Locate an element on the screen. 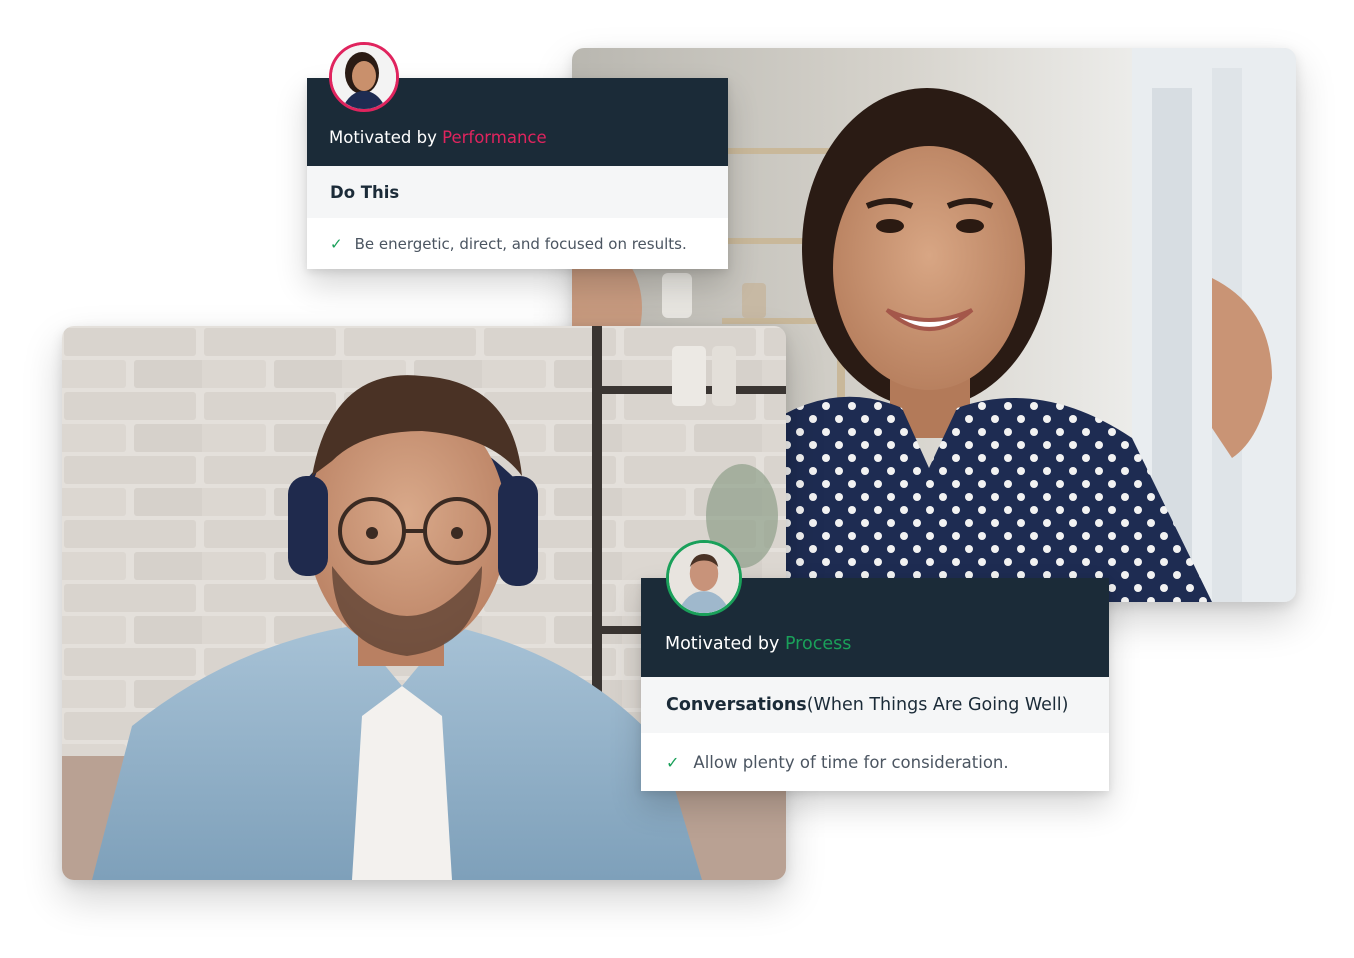 The width and height of the screenshot is (1354, 958). avatar-woman is located at coordinates (364, 77).